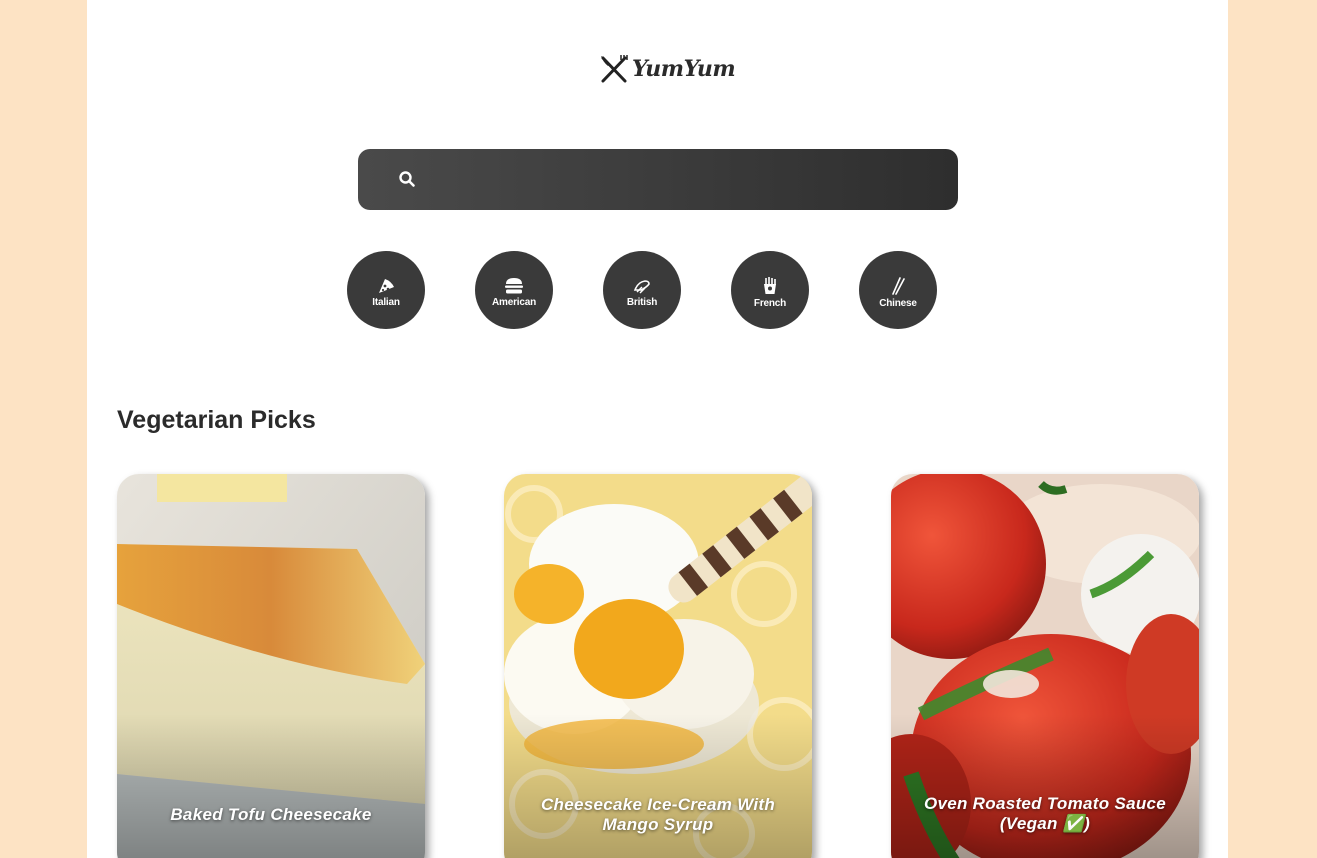 The height and width of the screenshot is (858, 1317). What do you see at coordinates (1045, 666) in the screenshot?
I see `recipe-card: Oven Roasted Tomato Sauce (Vegan ✅)` at bounding box center [1045, 666].